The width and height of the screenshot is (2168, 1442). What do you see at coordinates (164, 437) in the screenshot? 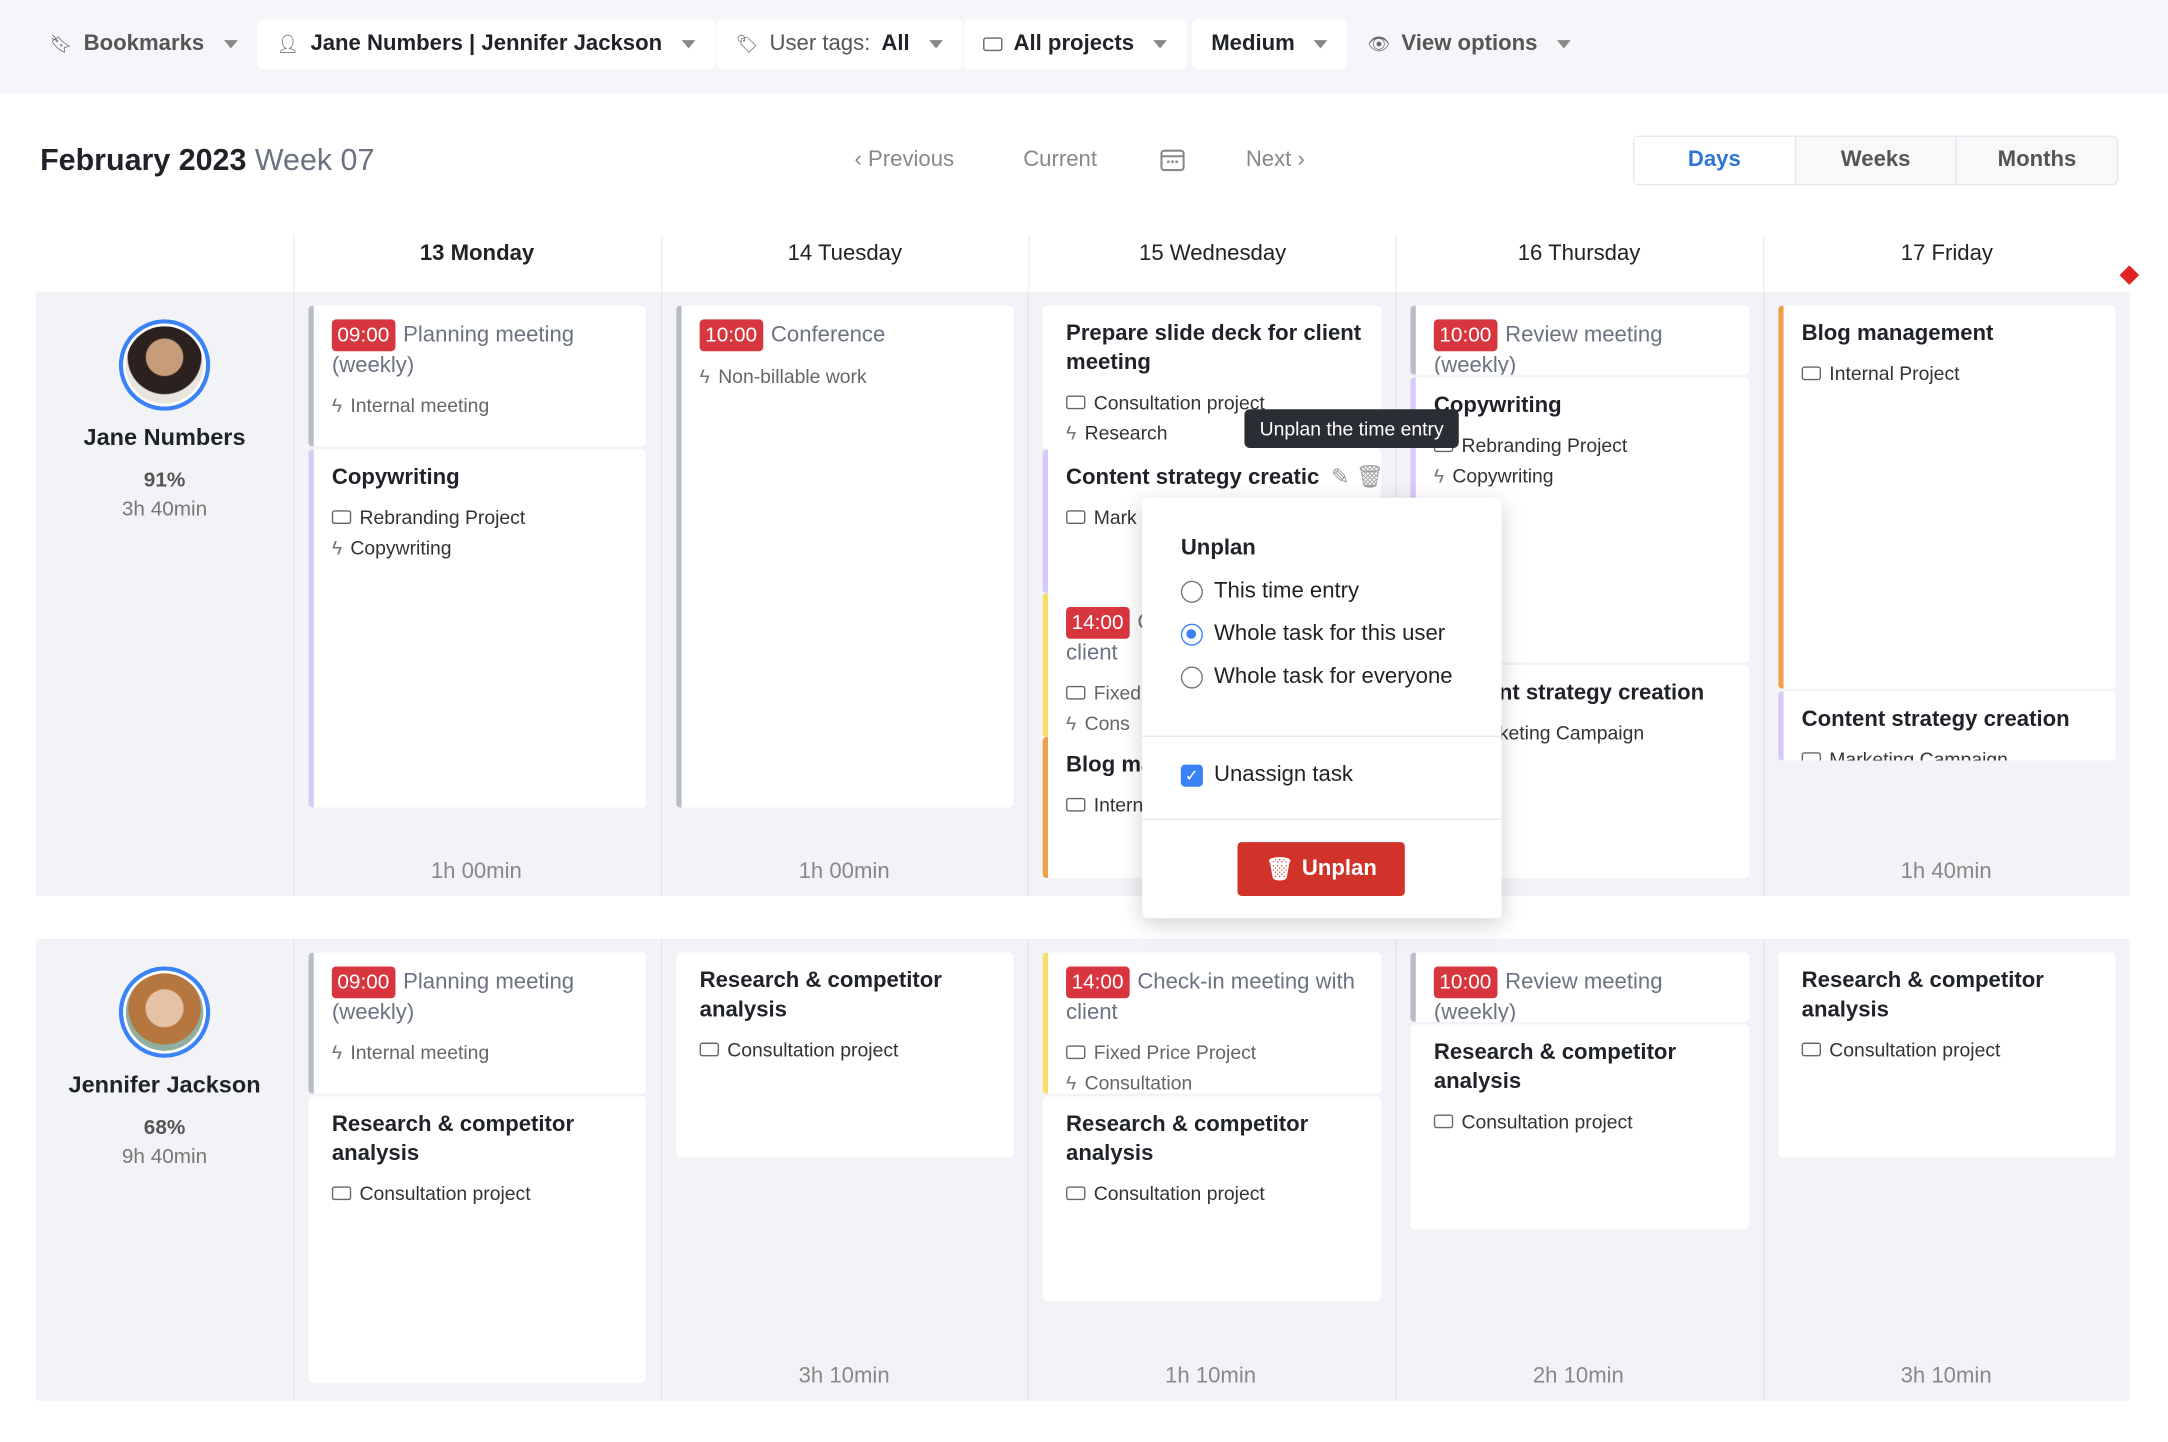
I see `user-name: Jane Numbers` at bounding box center [164, 437].